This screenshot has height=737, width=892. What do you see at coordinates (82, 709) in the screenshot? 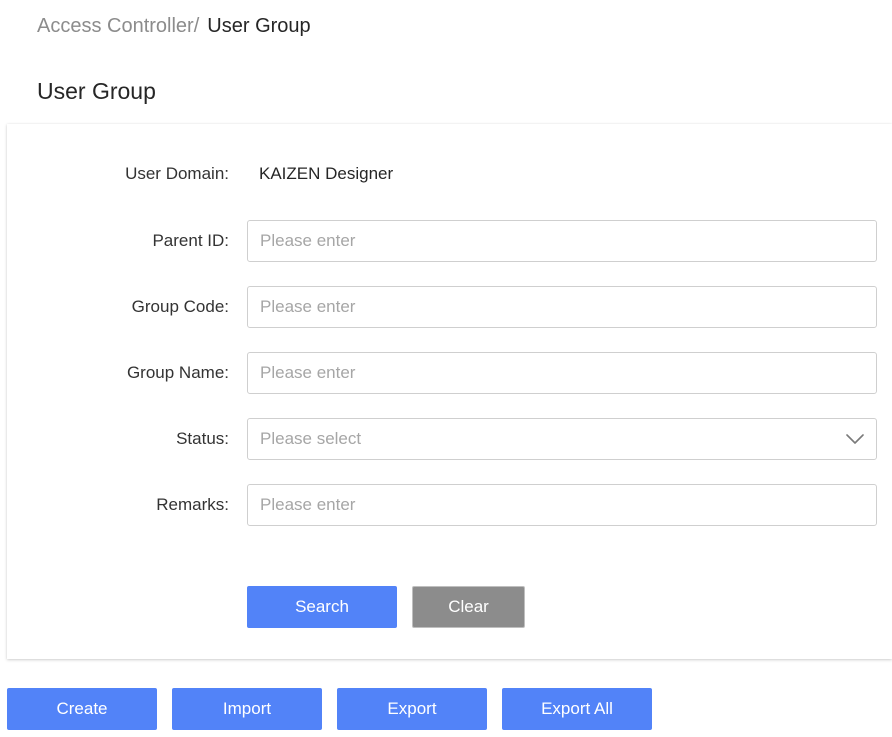
I see `create-button: Create` at bounding box center [82, 709].